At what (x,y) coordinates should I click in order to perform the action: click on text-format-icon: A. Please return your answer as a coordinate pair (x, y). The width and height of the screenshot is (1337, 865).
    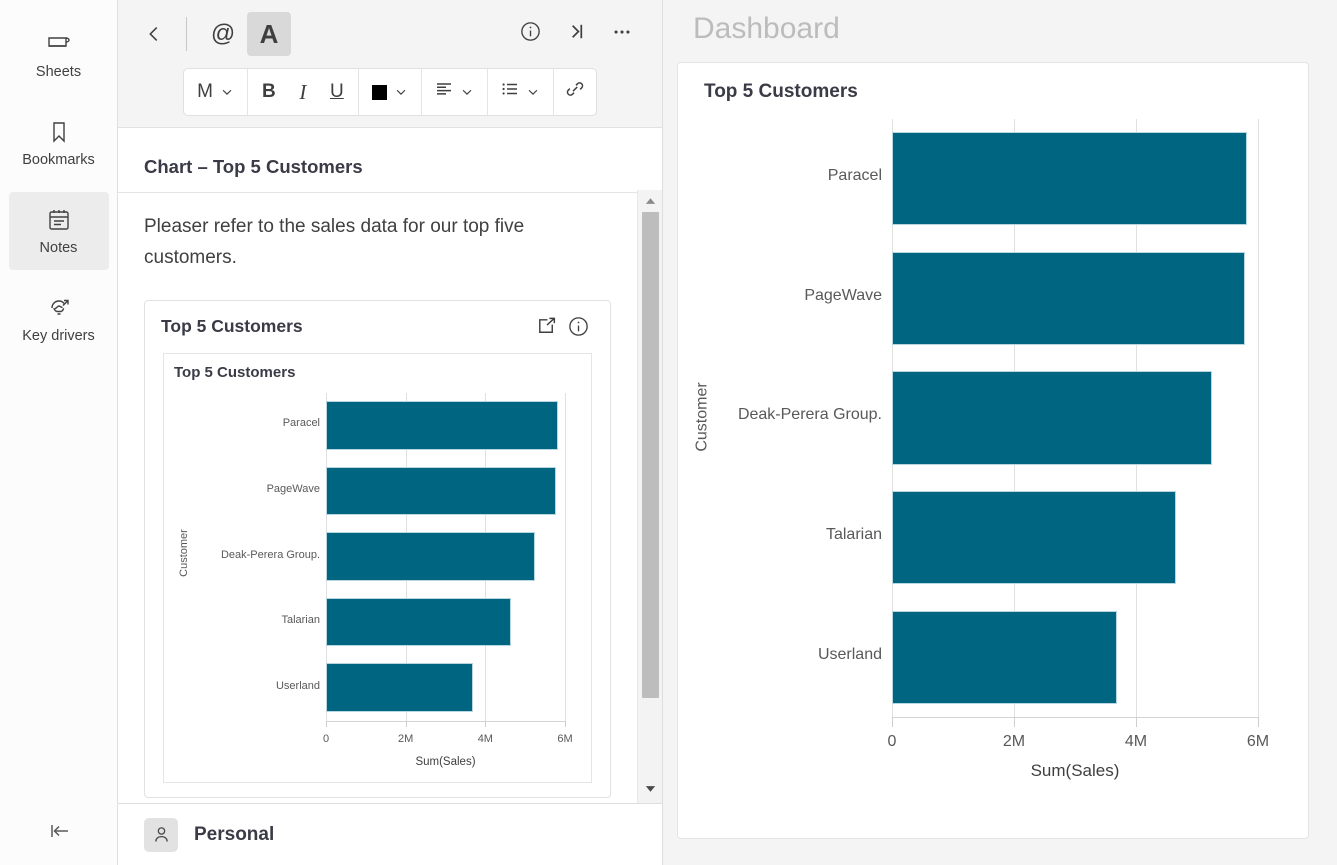
    Looking at the image, I should click on (269, 34).